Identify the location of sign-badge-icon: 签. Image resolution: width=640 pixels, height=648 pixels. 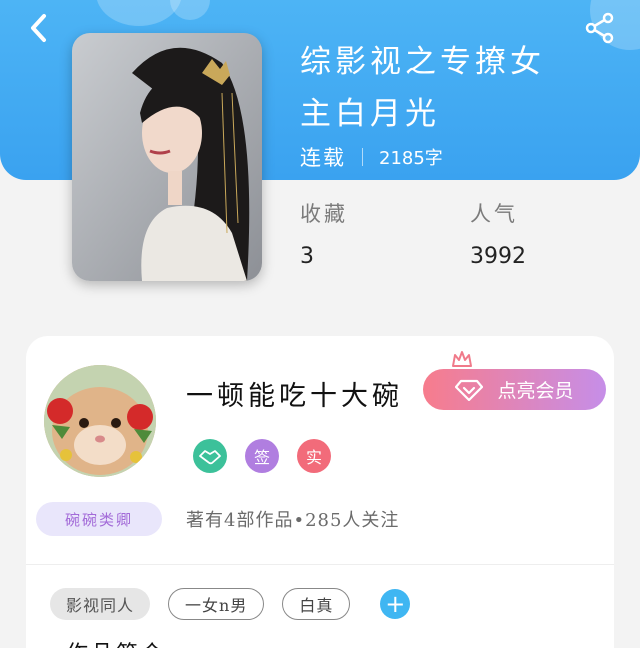
(262, 456).